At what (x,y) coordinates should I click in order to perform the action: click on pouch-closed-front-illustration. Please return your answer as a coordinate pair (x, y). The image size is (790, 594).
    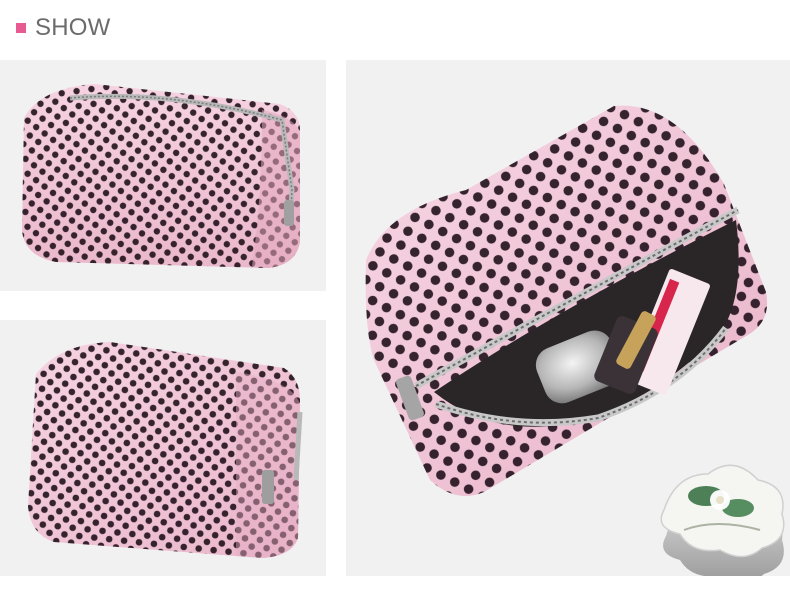
    Looking at the image, I should click on (161, 176).